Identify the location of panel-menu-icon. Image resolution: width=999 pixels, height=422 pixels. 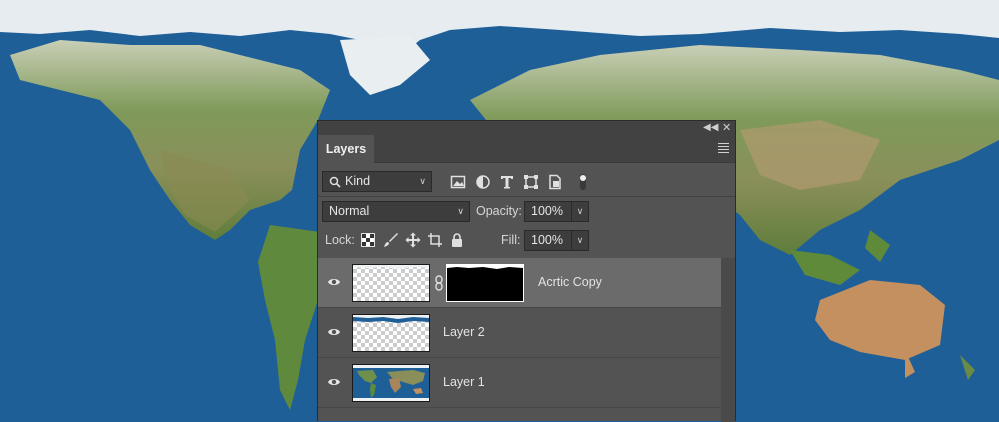
(723, 149).